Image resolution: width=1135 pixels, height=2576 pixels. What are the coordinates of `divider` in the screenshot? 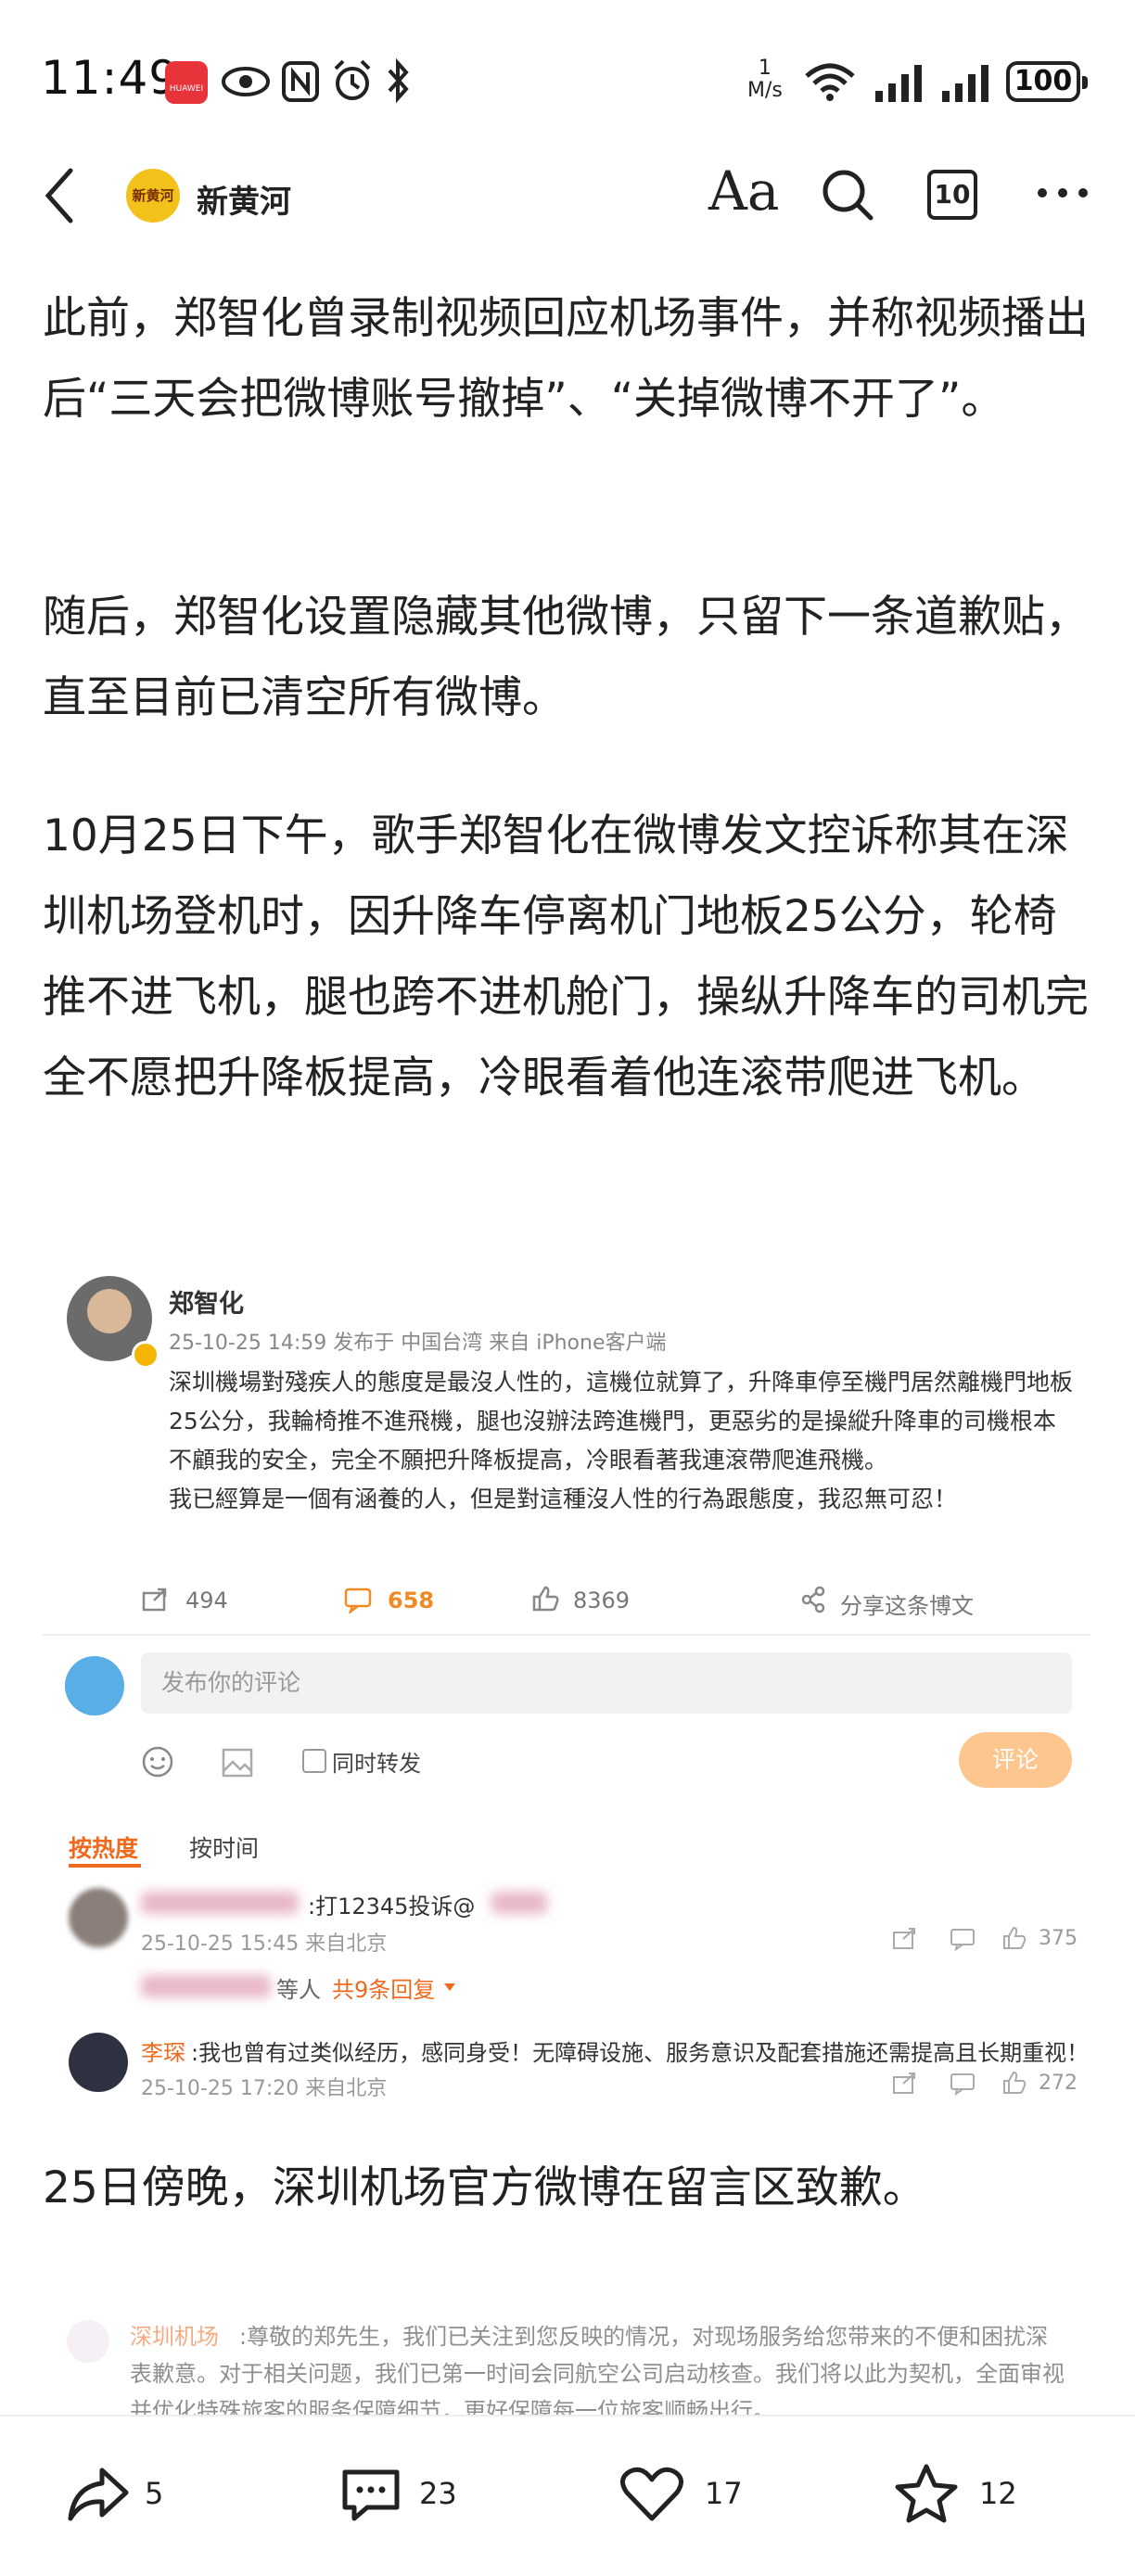 It's located at (566, 1635).